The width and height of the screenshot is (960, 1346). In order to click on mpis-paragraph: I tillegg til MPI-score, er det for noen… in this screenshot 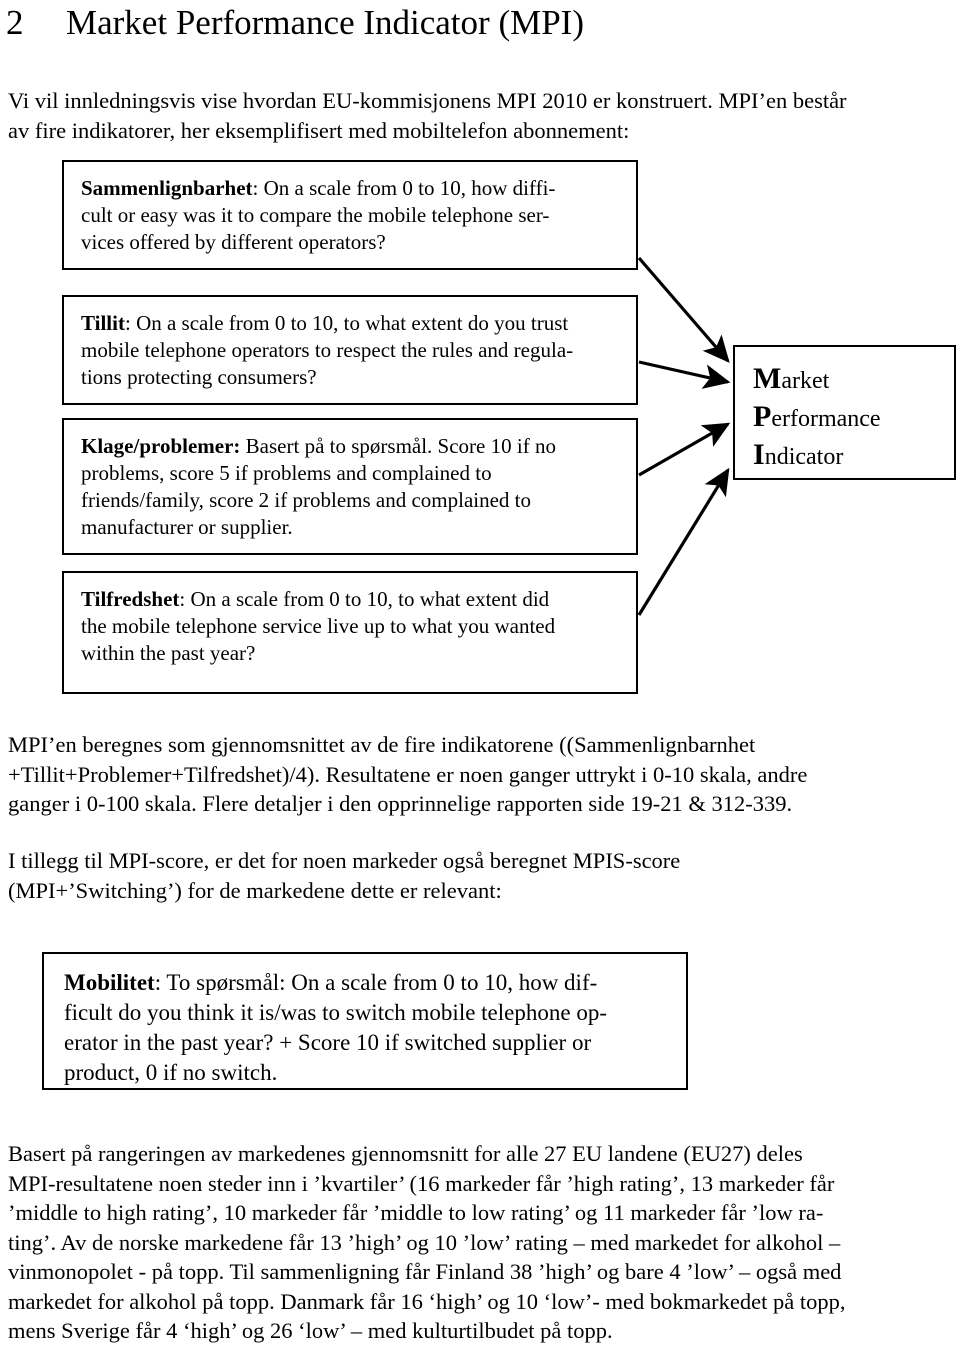, I will do `click(480, 875)`.